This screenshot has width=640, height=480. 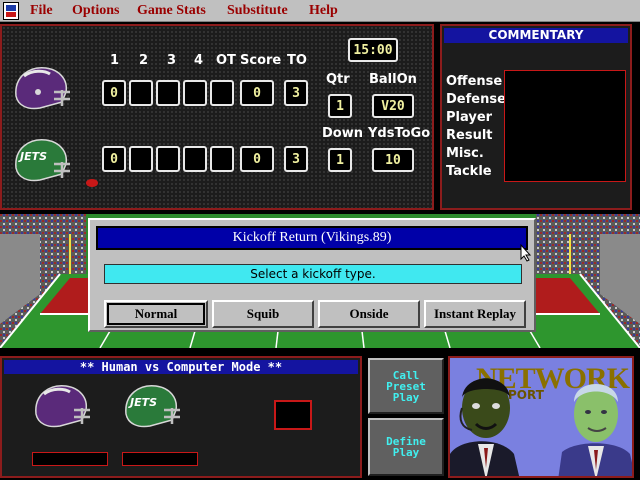 What do you see at coordinates (172, 60) in the screenshot?
I see `header-q3: 3` at bounding box center [172, 60].